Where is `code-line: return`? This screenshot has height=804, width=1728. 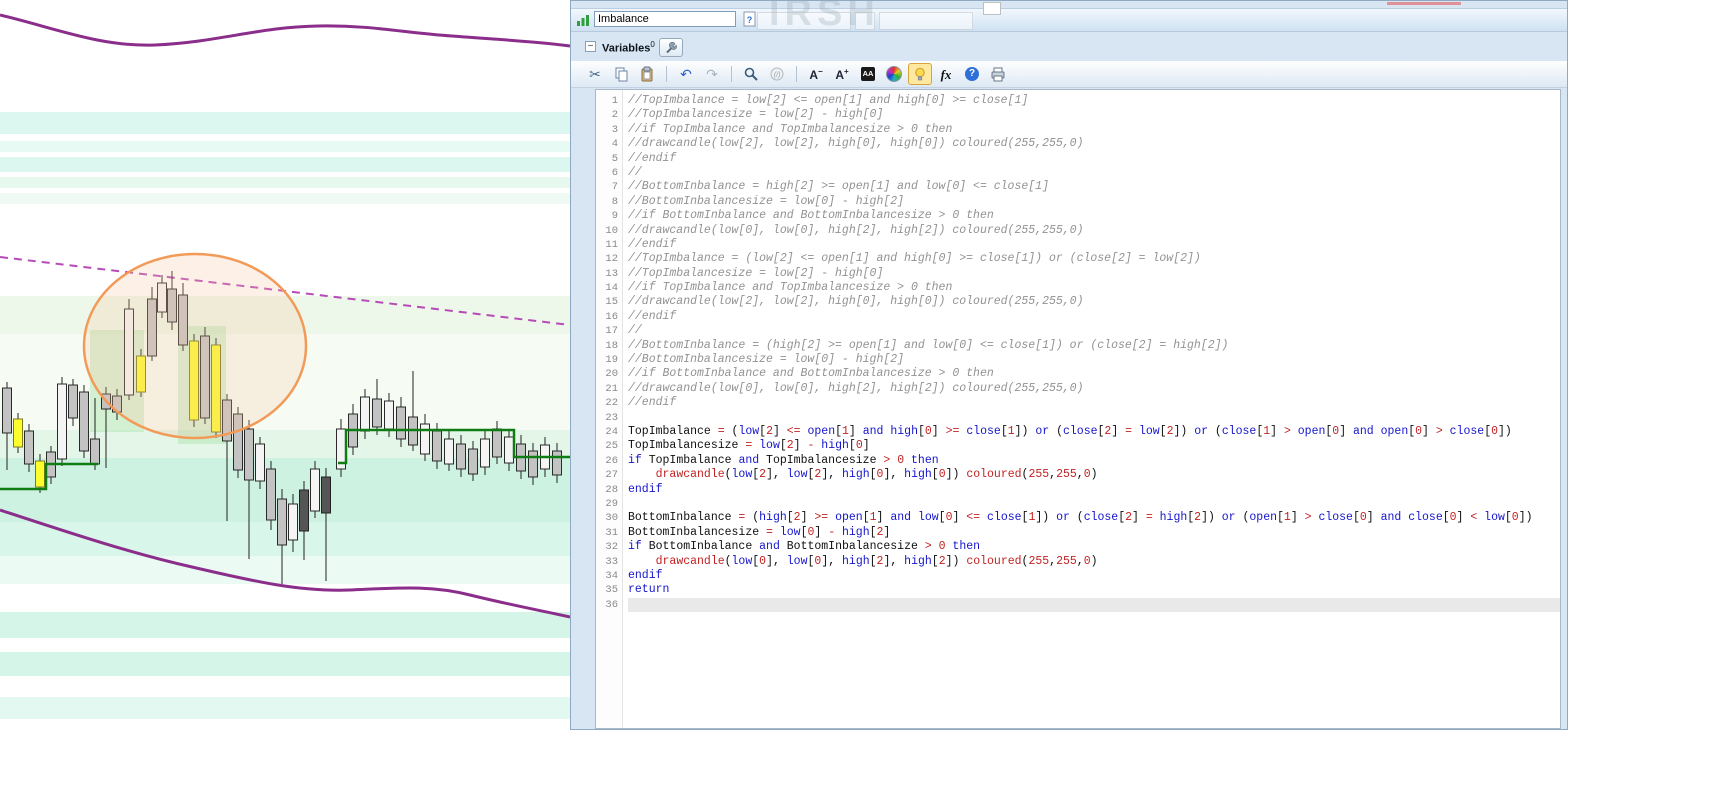
code-line: return is located at coordinates (1094, 590).